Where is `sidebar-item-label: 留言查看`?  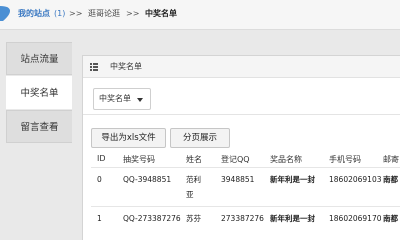
sidebar-item-label: 留言查看 is located at coordinates (39, 127).